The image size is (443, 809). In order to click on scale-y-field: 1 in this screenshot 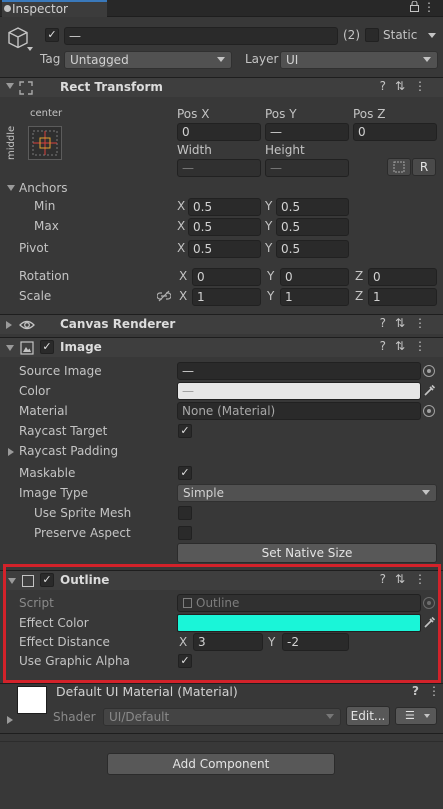, I will do `click(314, 297)`.